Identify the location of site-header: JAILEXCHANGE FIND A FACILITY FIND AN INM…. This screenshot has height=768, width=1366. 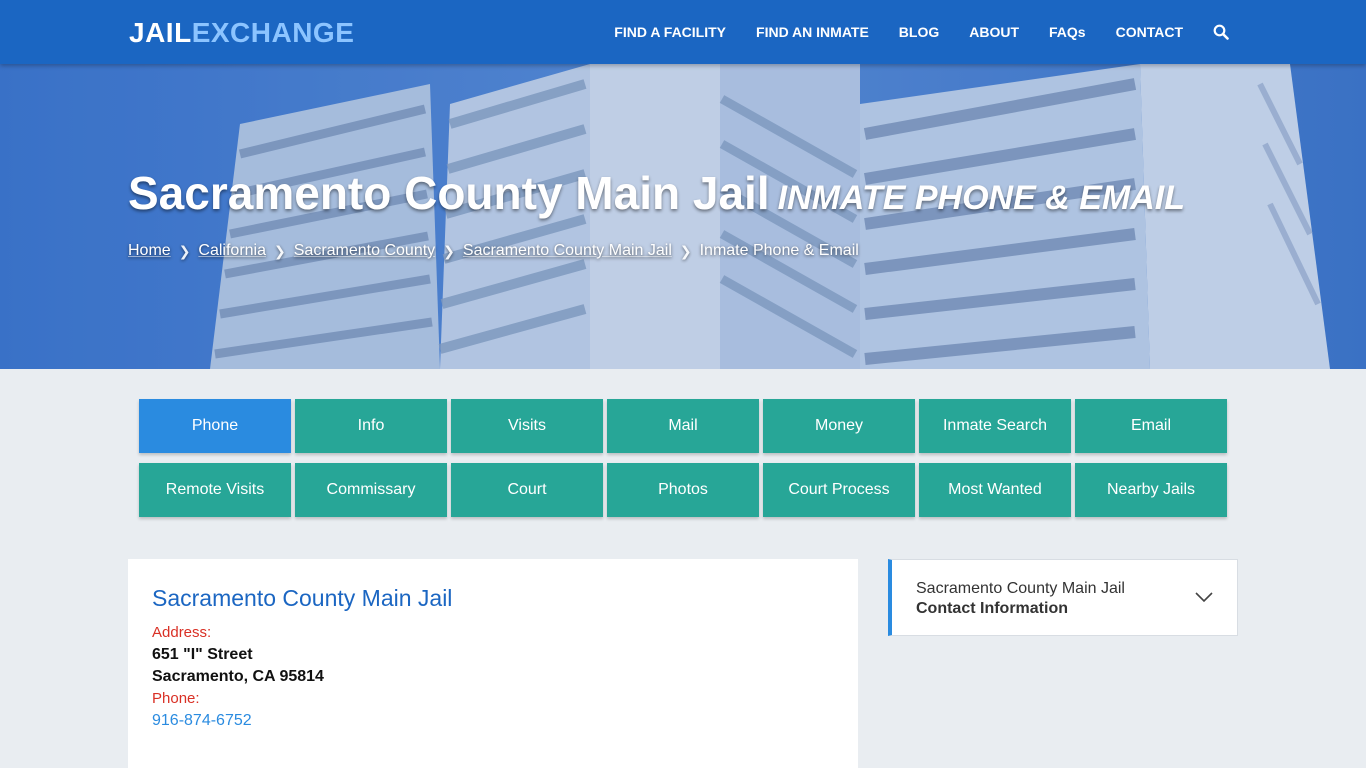
(683, 32).